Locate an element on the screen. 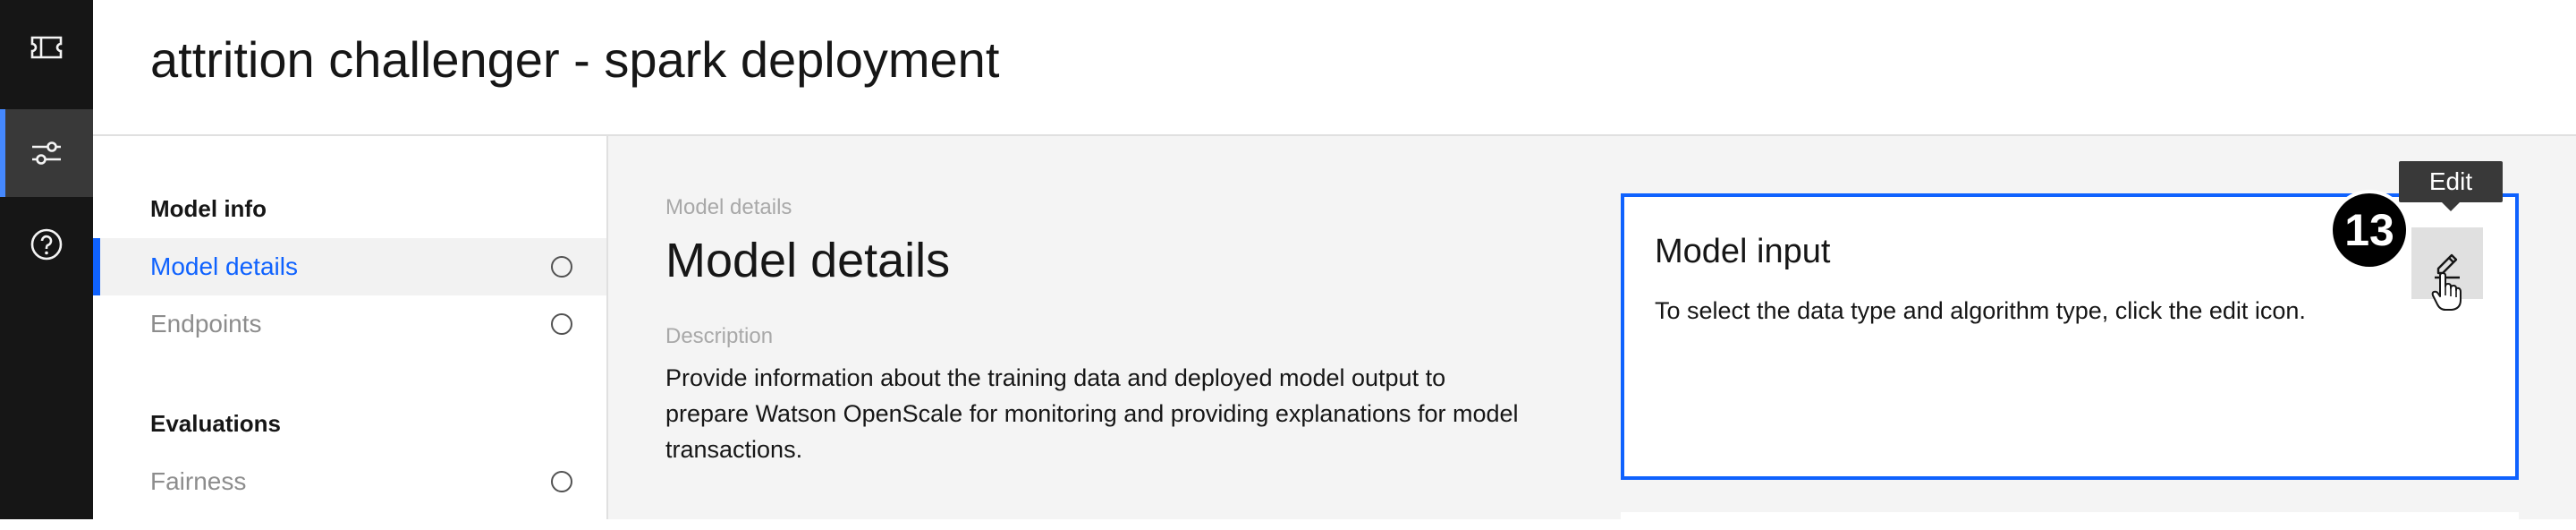  ticket-icon is located at coordinates (46, 47).